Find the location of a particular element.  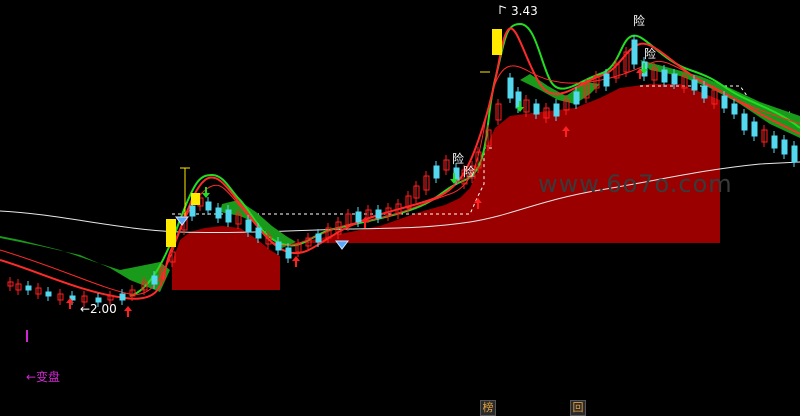

low-price-label: ←2.00 is located at coordinates (98, 309).